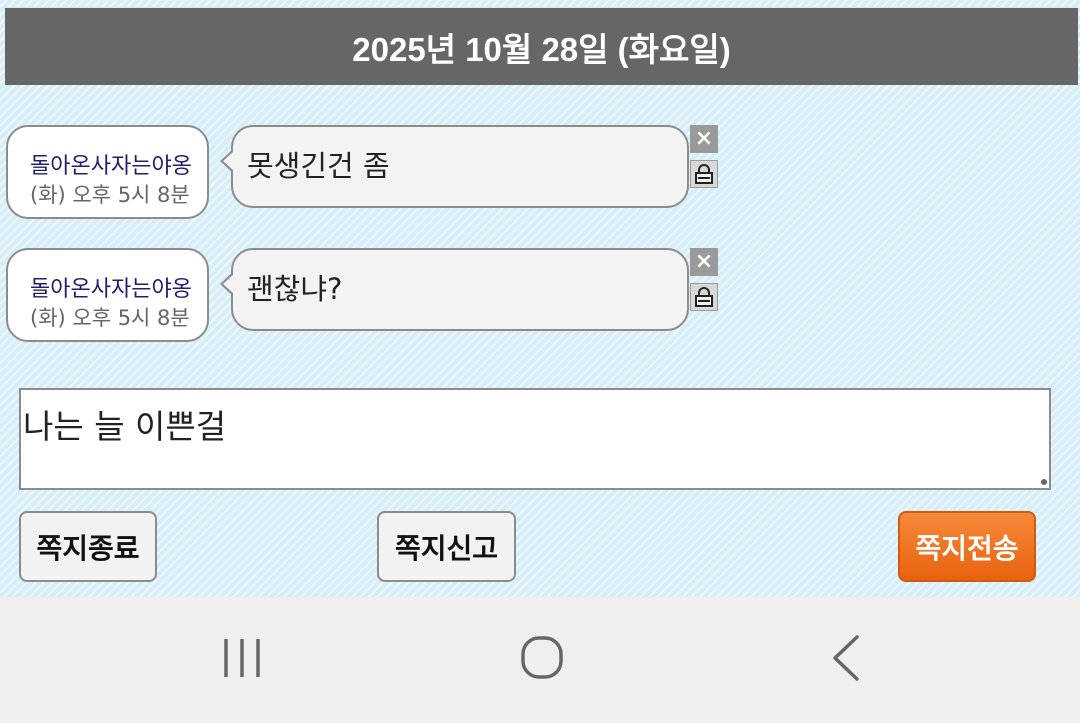  I want to click on message-input: 나는 늘 이쁜걸, so click(535, 439).